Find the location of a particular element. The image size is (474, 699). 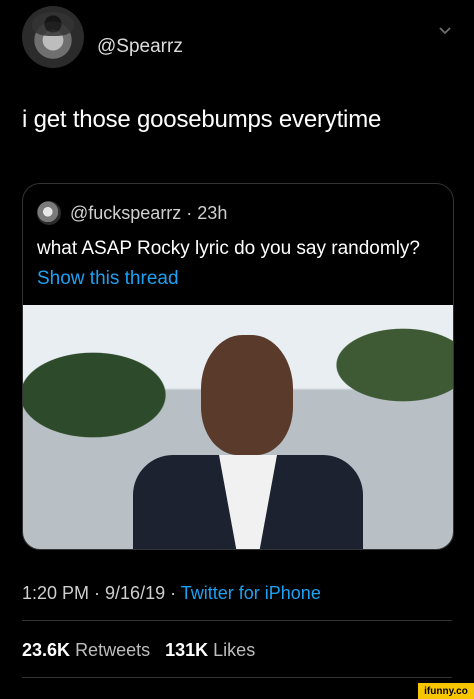

retweets-label: Retweets is located at coordinates (112, 650).